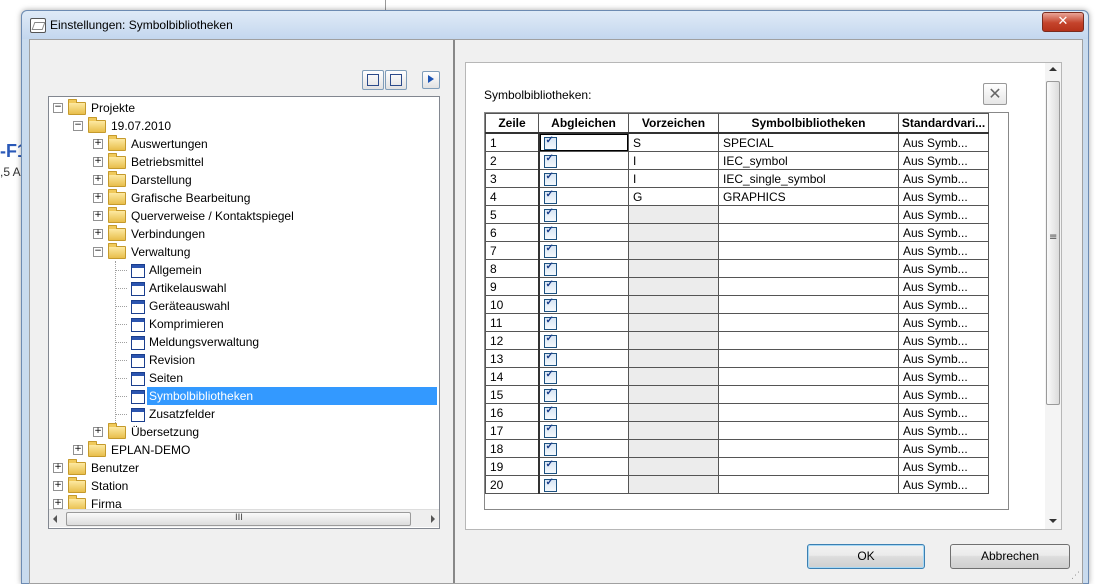  I want to click on tree-item: + Benutzer, so click(244, 468).